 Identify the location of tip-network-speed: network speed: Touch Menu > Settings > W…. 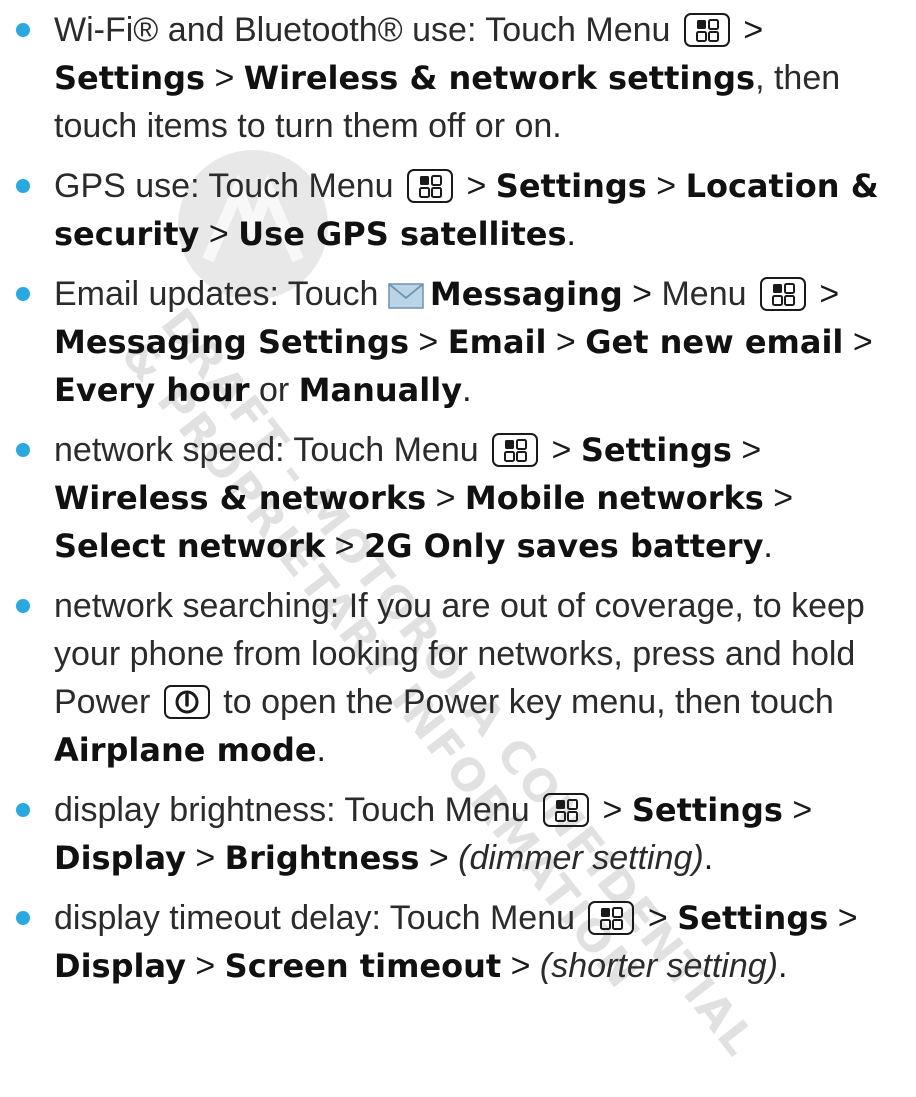
(458, 498).